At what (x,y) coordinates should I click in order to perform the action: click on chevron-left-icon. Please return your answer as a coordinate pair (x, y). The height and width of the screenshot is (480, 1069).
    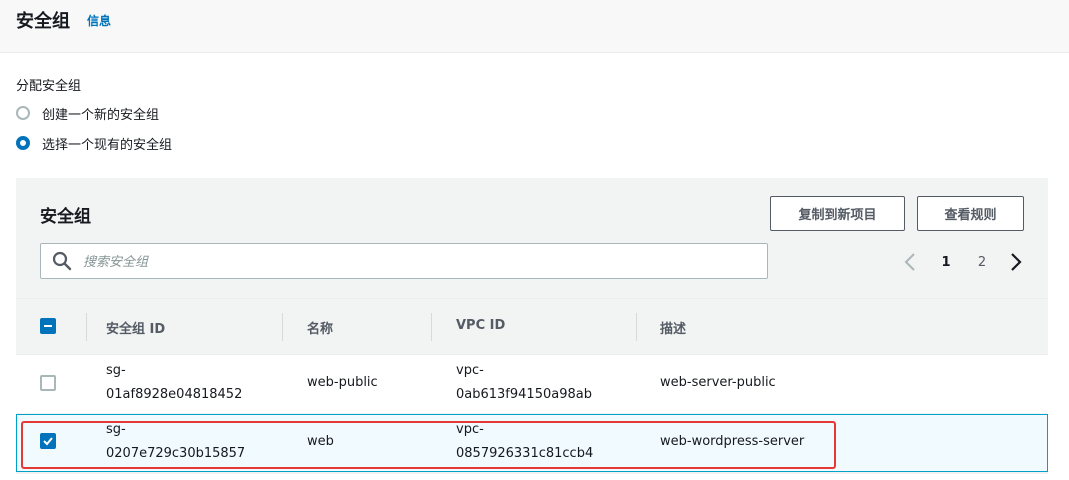
    Looking at the image, I should click on (909, 262).